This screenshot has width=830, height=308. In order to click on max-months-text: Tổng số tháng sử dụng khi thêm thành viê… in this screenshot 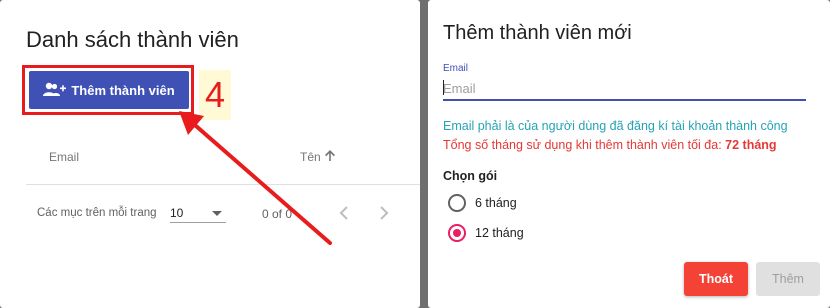, I will do `click(582, 145)`.